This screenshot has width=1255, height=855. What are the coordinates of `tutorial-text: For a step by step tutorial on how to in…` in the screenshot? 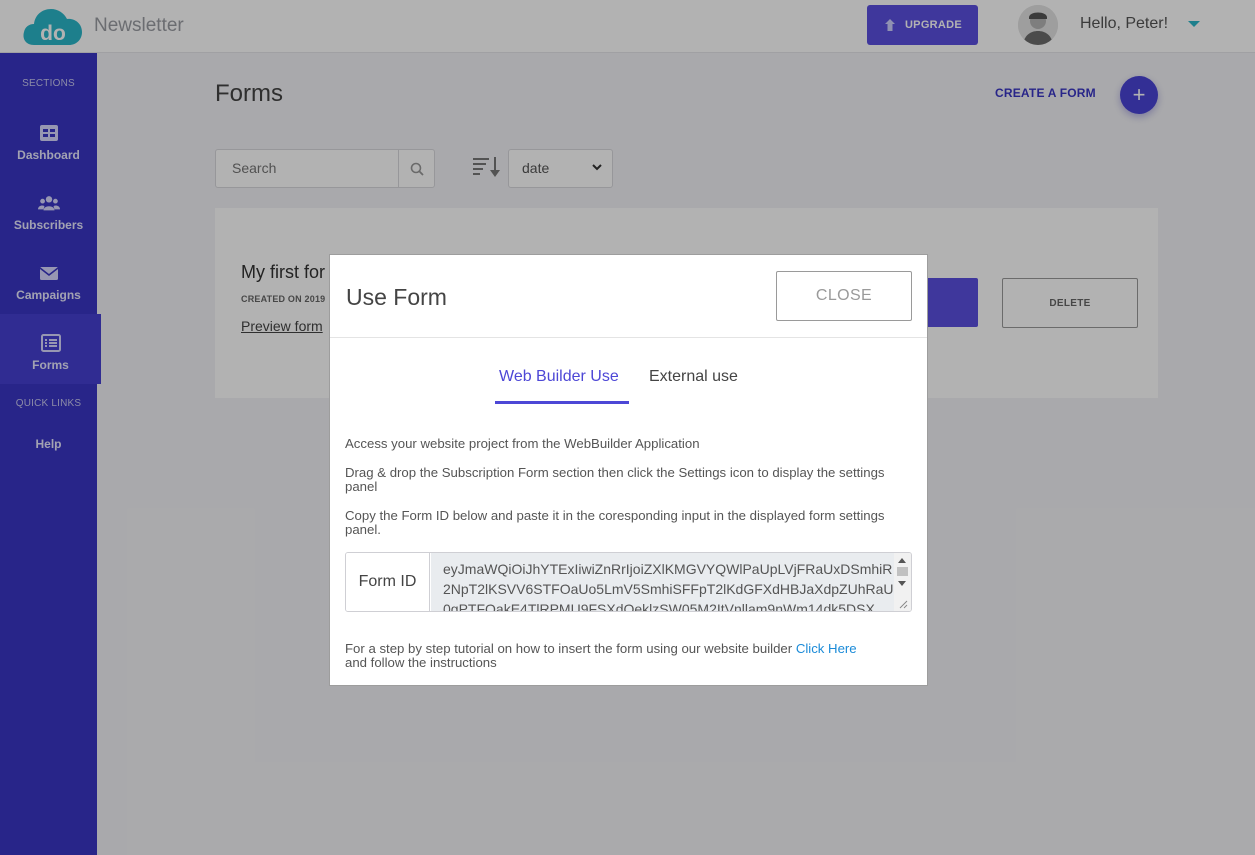 It's located at (630, 656).